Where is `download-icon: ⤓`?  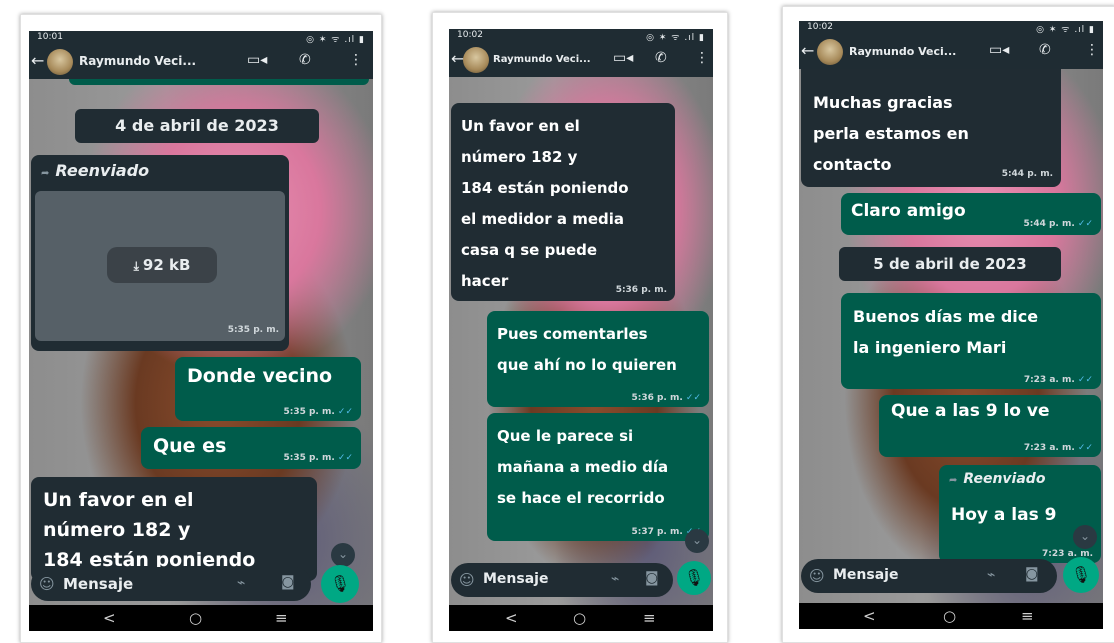
download-icon: ⤓ is located at coordinates (136, 266).